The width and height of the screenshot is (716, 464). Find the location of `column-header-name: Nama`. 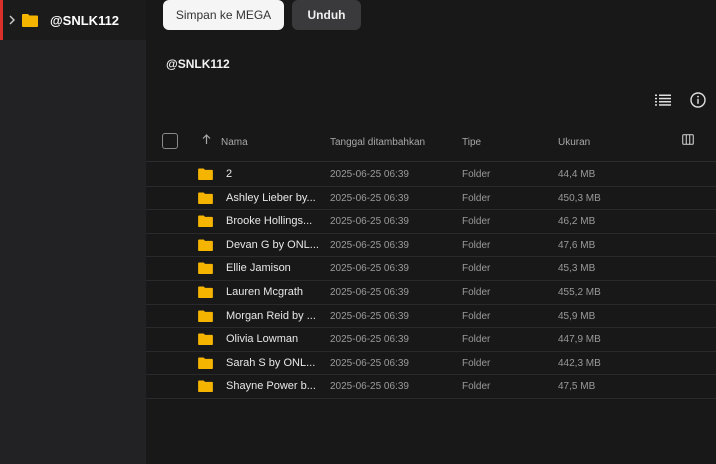

column-header-name: Nama is located at coordinates (234, 142).